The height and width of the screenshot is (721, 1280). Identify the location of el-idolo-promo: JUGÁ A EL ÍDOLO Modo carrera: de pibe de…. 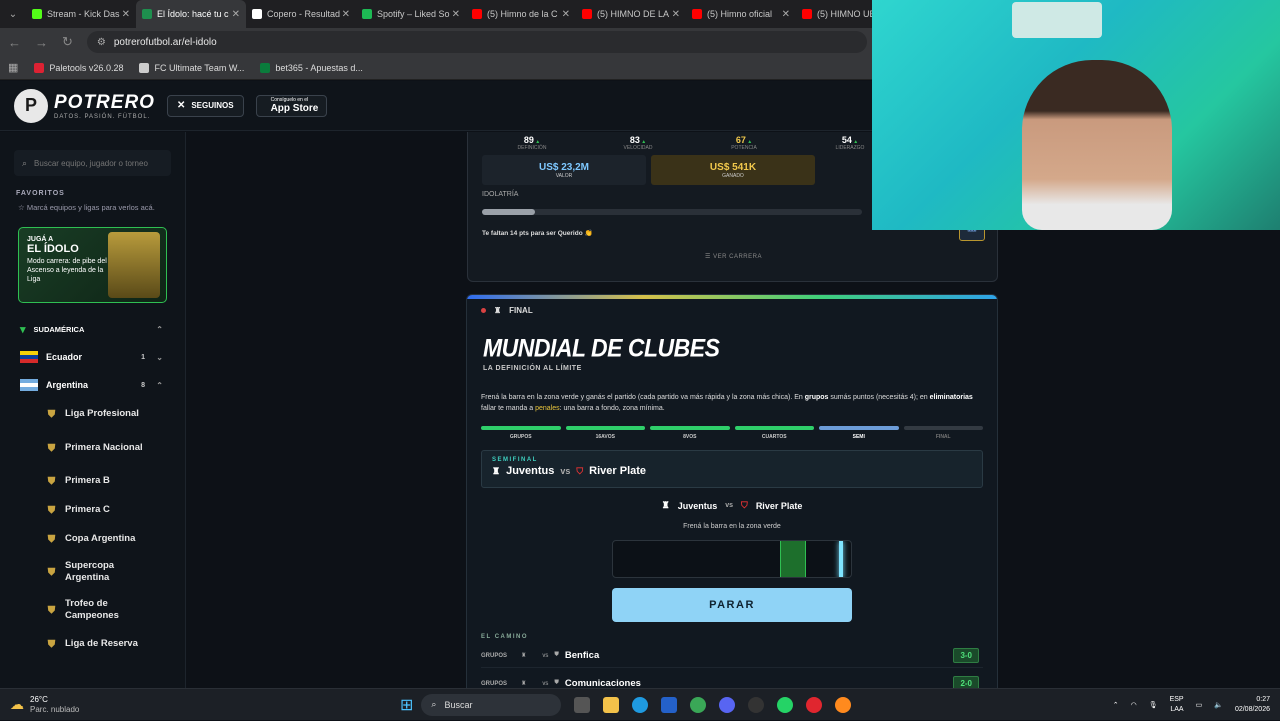
(92, 265).